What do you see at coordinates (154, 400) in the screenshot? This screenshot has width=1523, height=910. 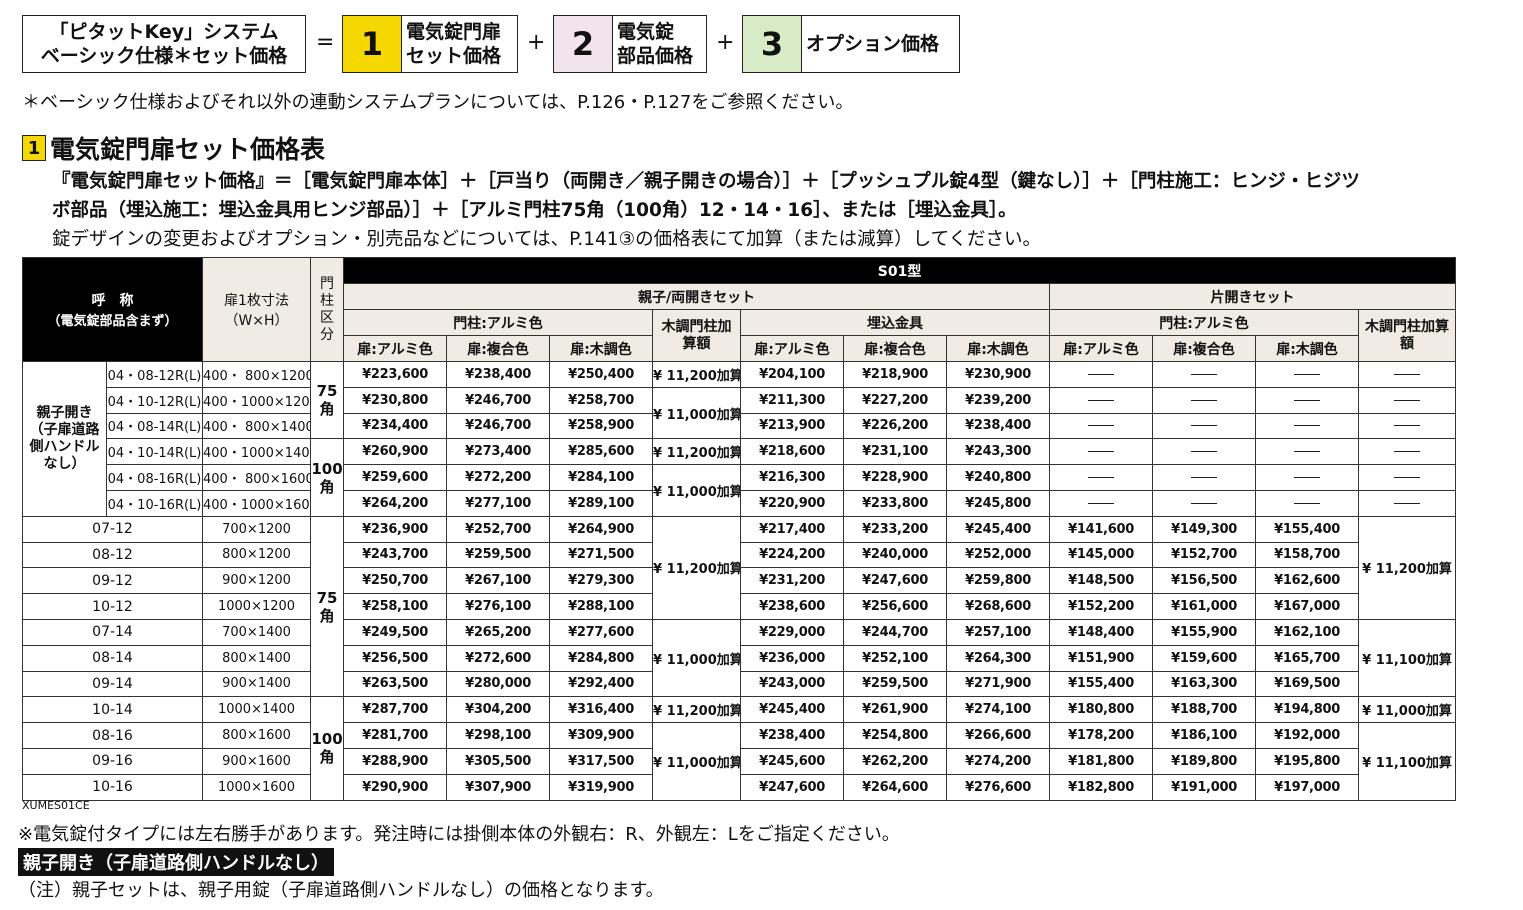 I see `row-name: 04・10-12R(L)` at bounding box center [154, 400].